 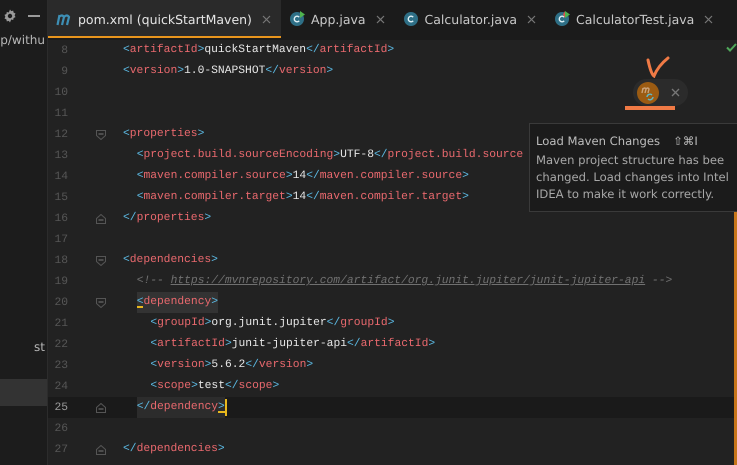 What do you see at coordinates (404, 281) in the screenshot?
I see `code-line: <!-- https://mvnrepository.com/artifact/org.junit.jupiter/junit-jupiter-api -->` at bounding box center [404, 281].